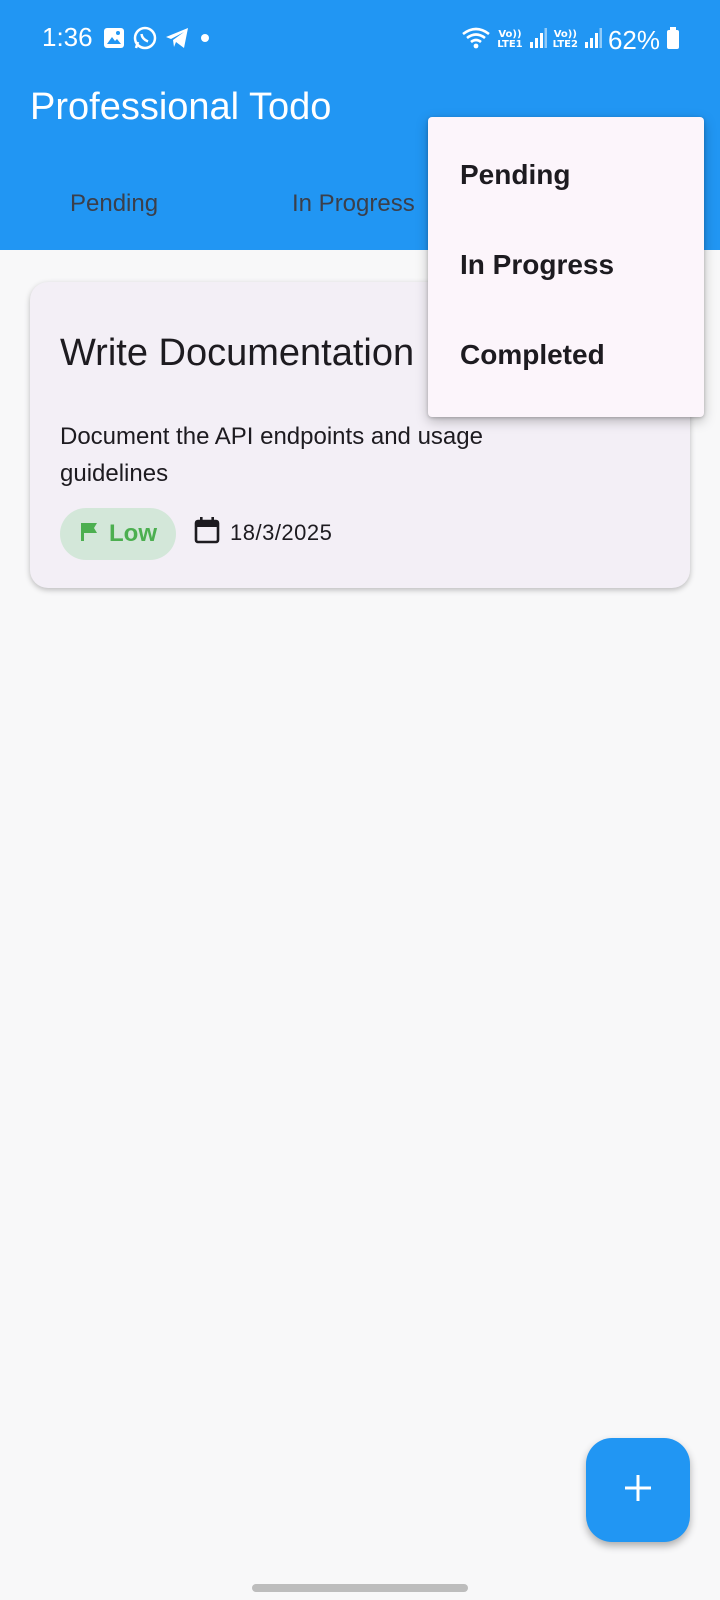  Describe the element at coordinates (67, 37) in the screenshot. I see `status-time: 1:36` at that location.